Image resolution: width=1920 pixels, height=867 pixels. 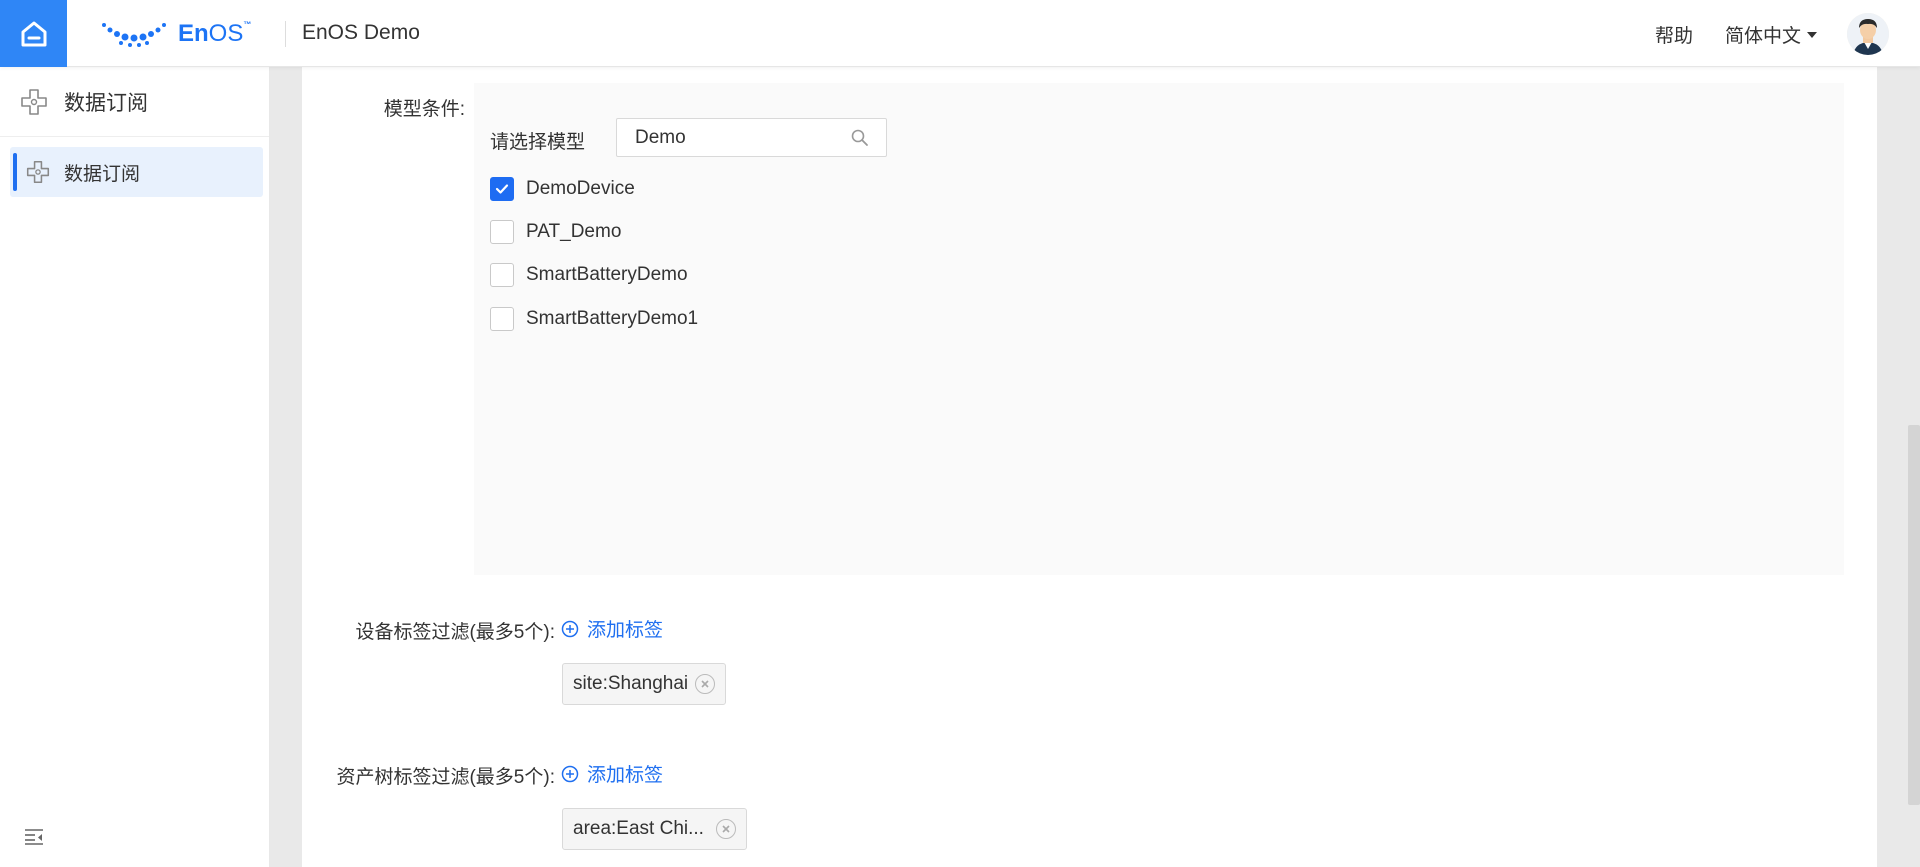 I want to click on language-select: 简体中文, so click(x=1771, y=34).